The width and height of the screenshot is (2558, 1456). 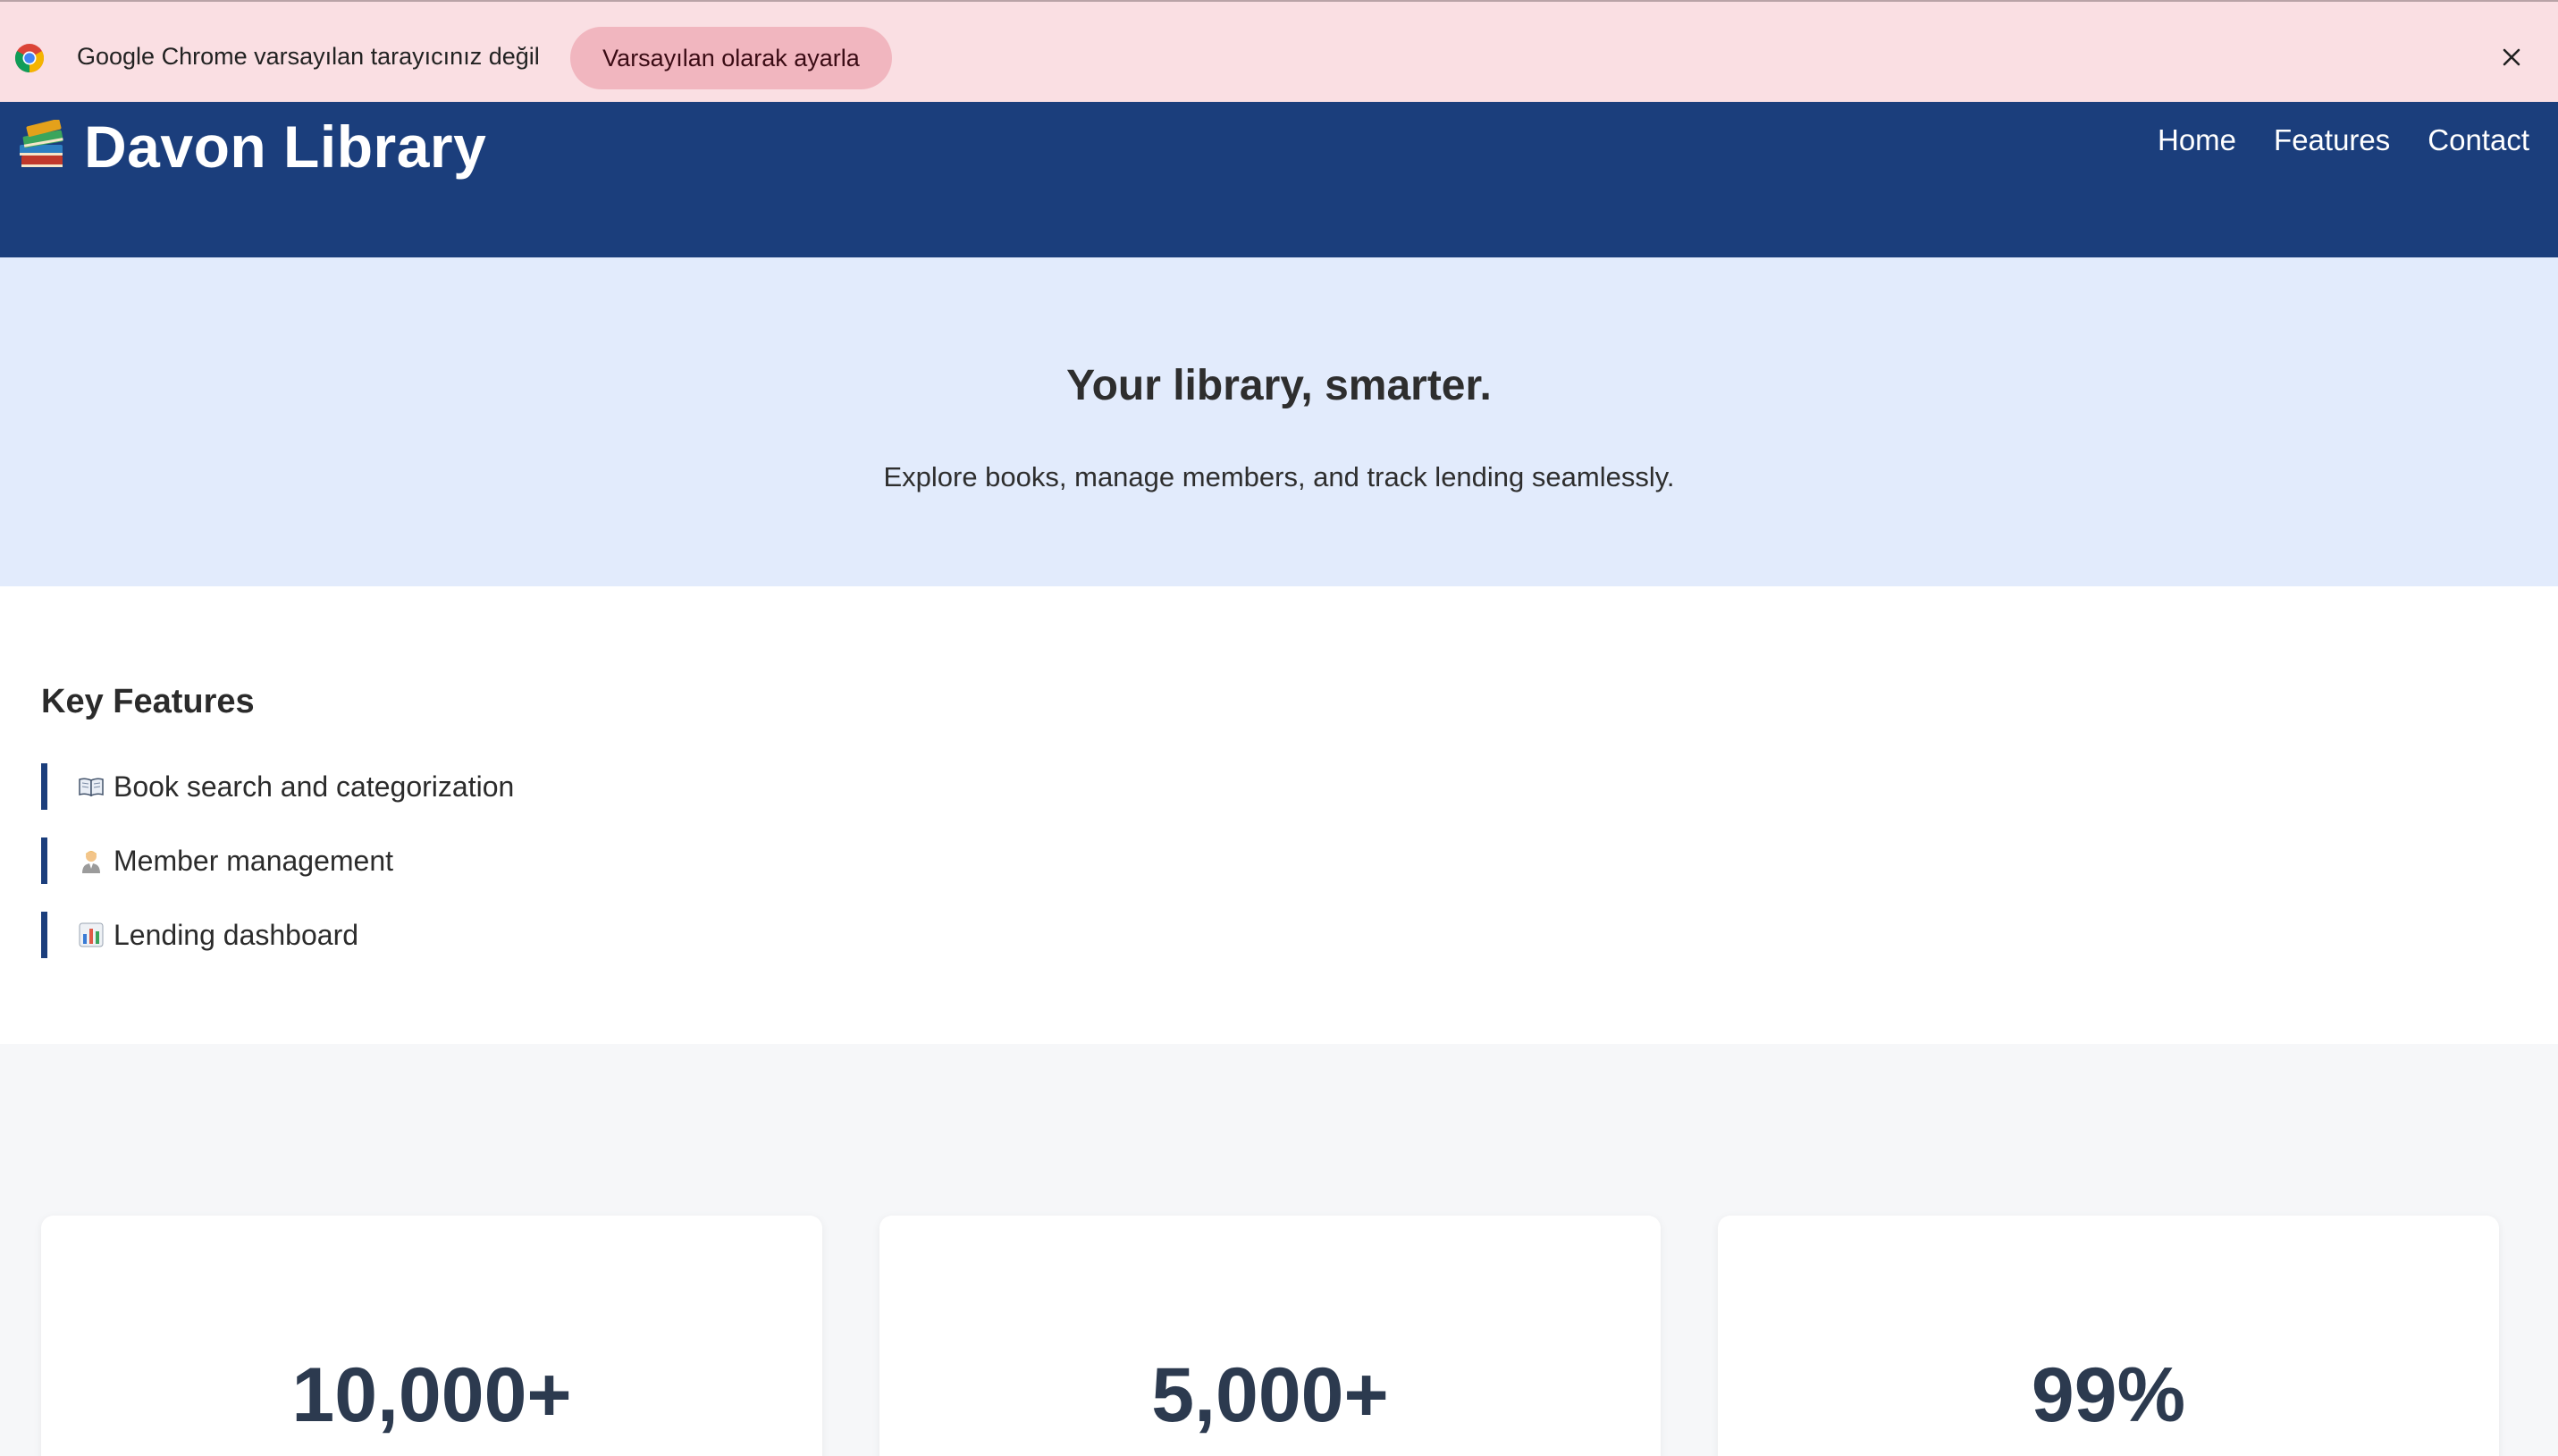 I want to click on feature-item: Book search and categorization, so click(x=277, y=787).